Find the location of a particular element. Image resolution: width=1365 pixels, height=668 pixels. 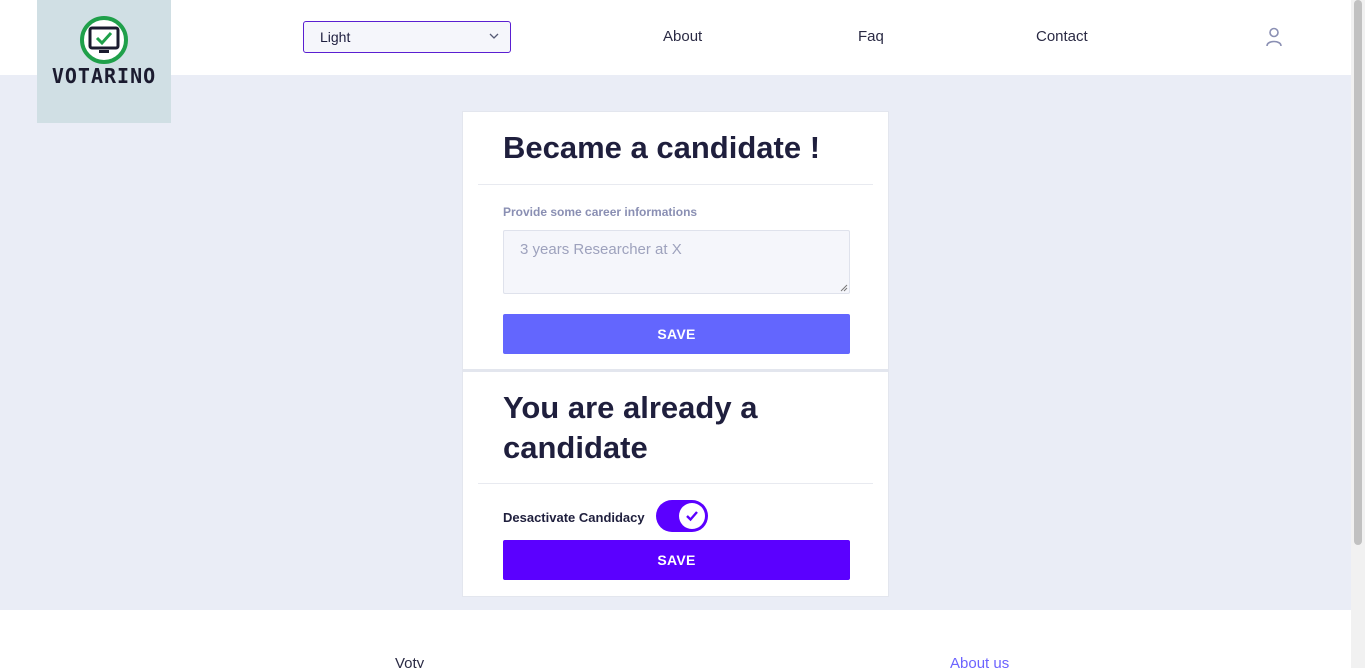

theme-select: Light is located at coordinates (407, 37).